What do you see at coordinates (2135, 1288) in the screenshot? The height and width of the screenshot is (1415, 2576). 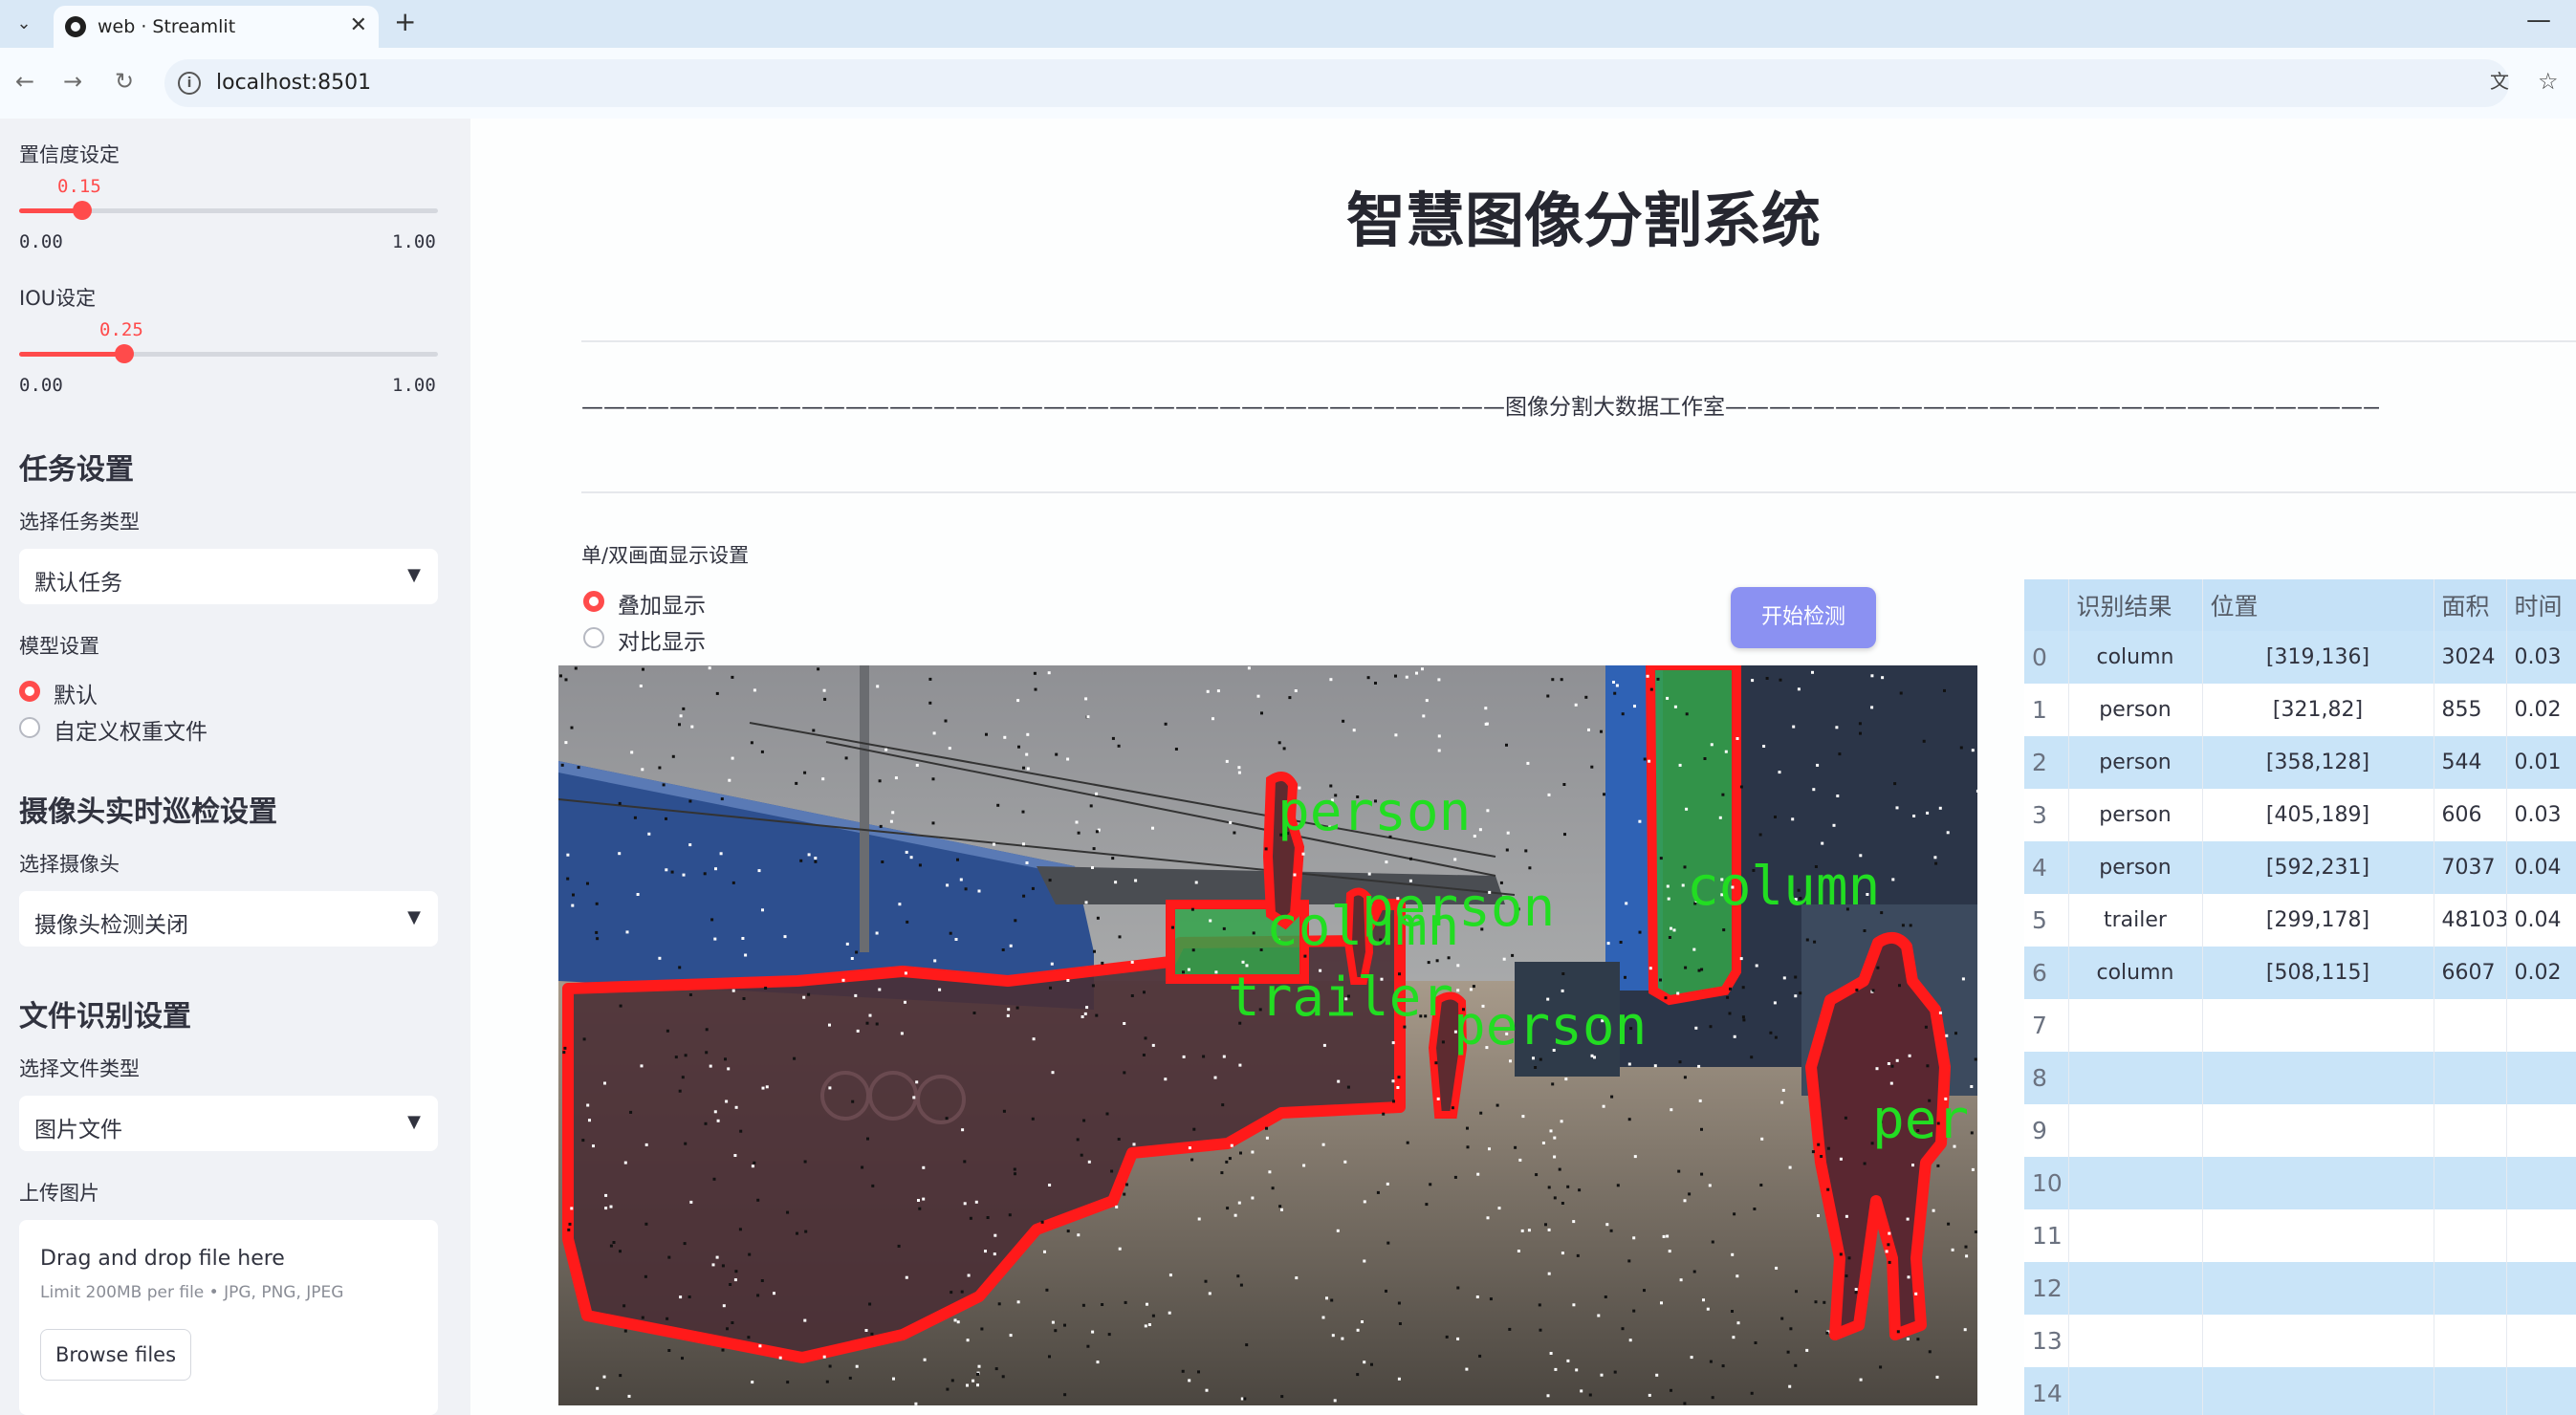 I see `cell-class` at bounding box center [2135, 1288].